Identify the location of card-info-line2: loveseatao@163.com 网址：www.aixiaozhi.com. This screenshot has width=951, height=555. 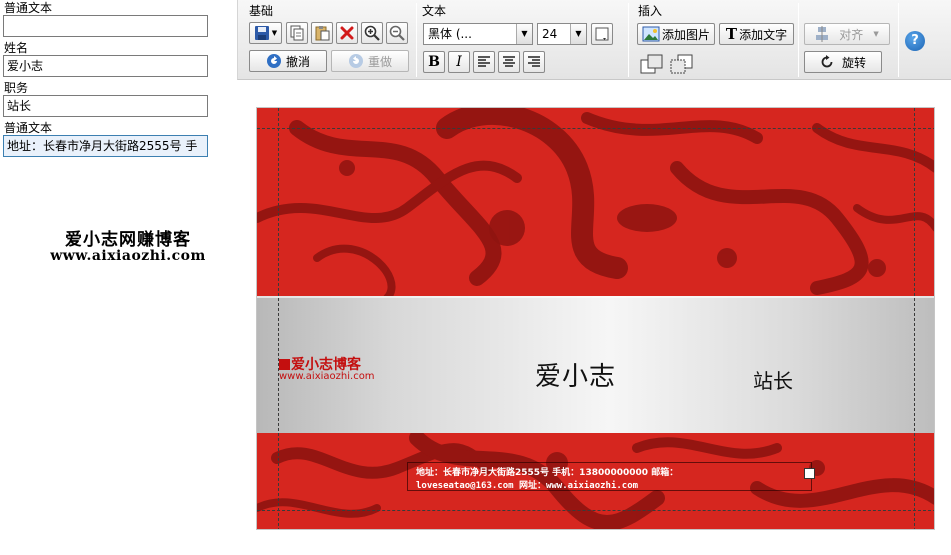
(527, 486).